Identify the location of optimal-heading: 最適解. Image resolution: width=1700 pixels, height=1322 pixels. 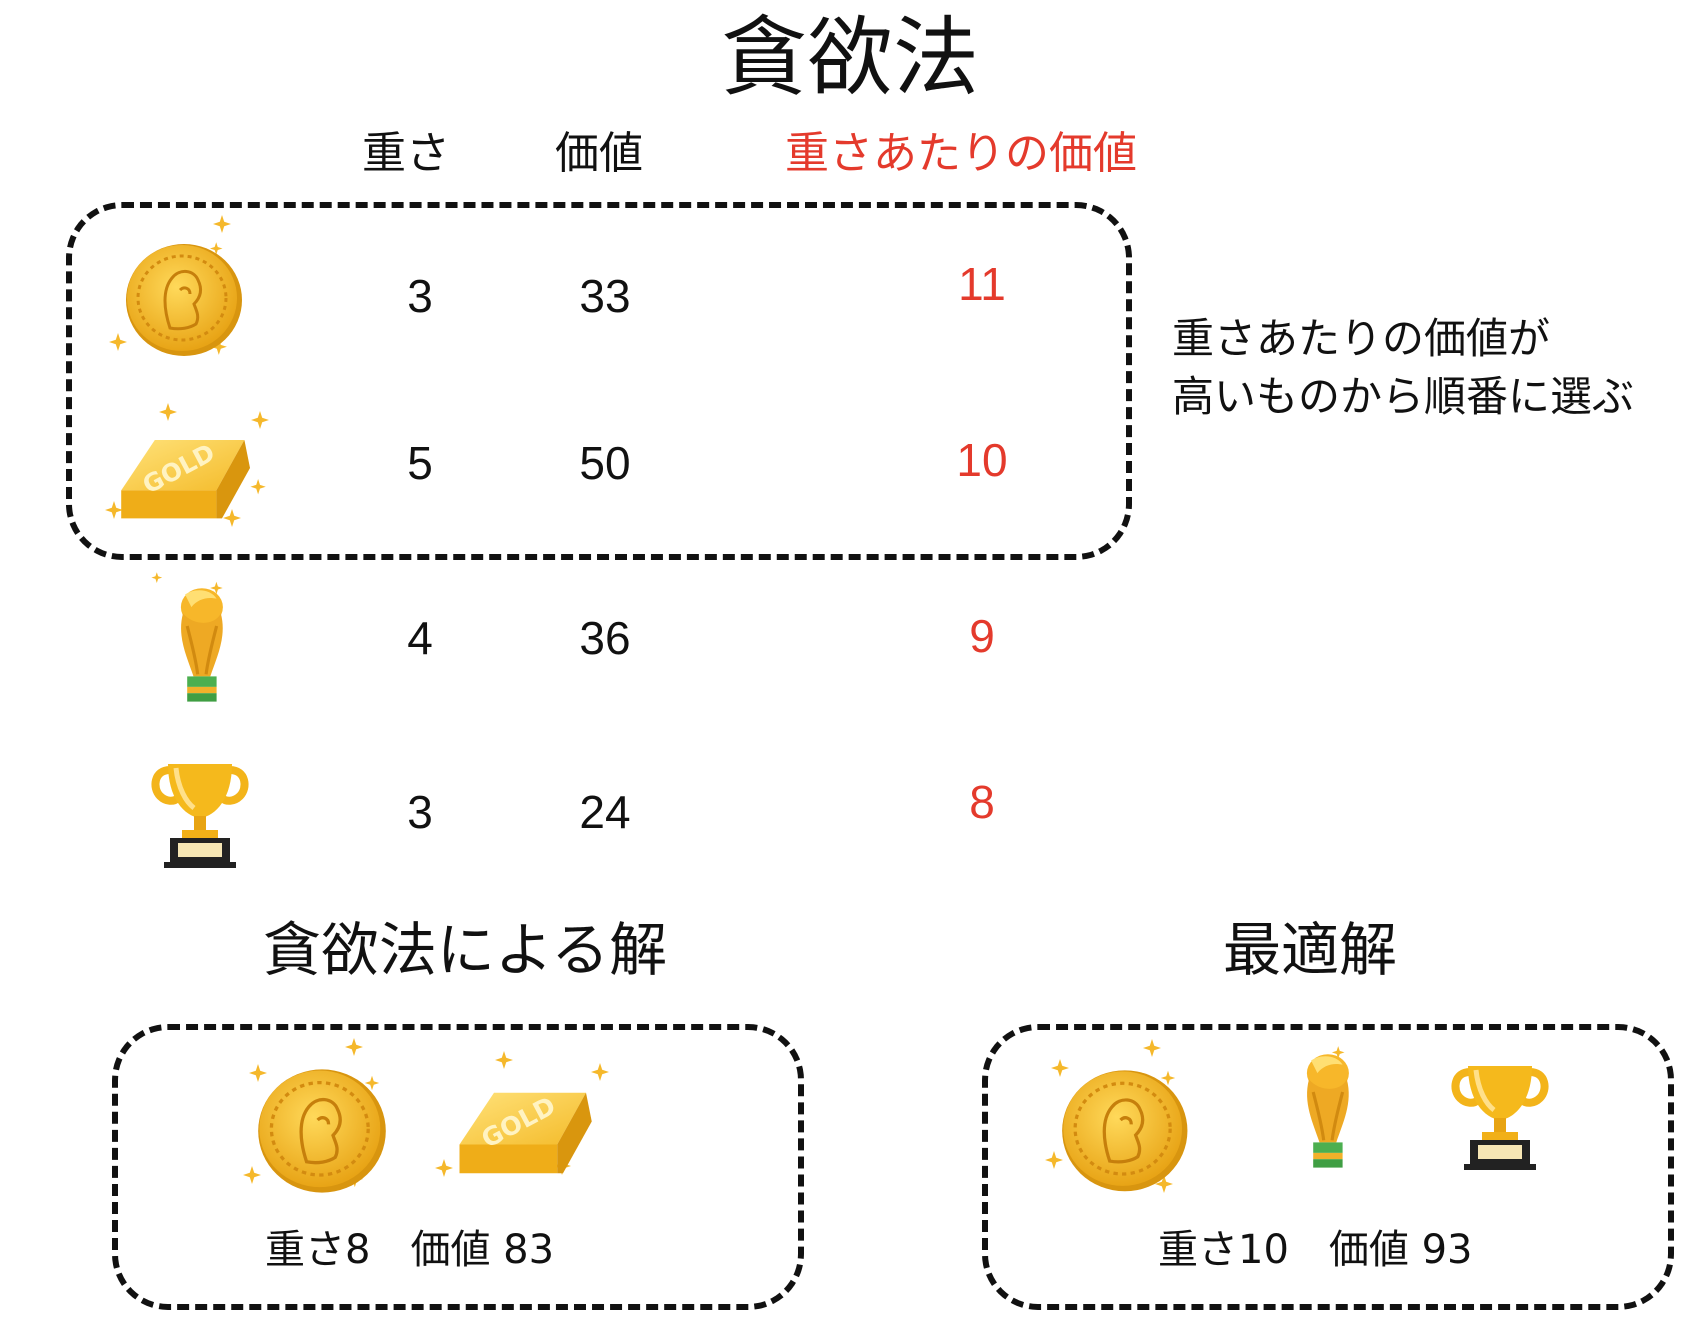
(1309, 950).